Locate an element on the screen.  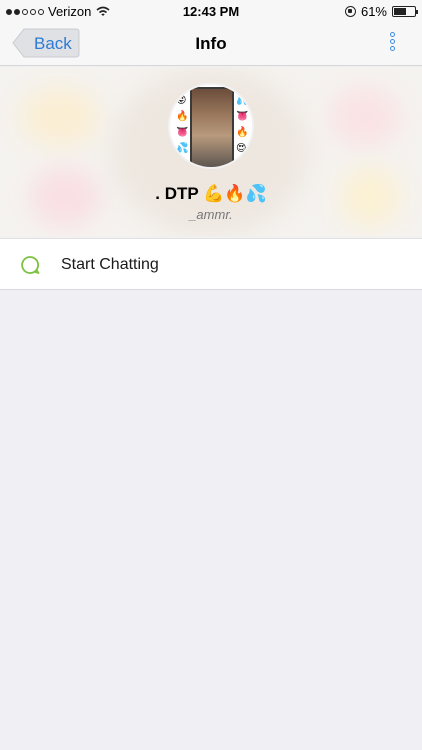
navigation-bar: Back Info is located at coordinates (211, 44).